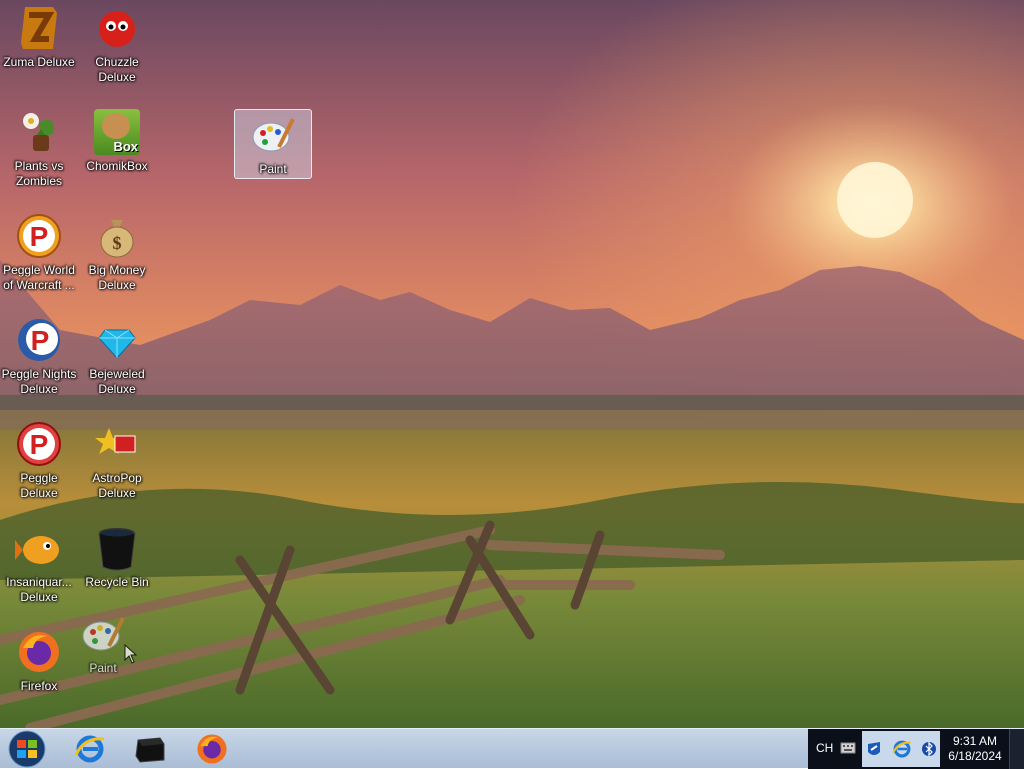  Describe the element at coordinates (117, 28) in the screenshot. I see `chuzzle-icon` at that location.